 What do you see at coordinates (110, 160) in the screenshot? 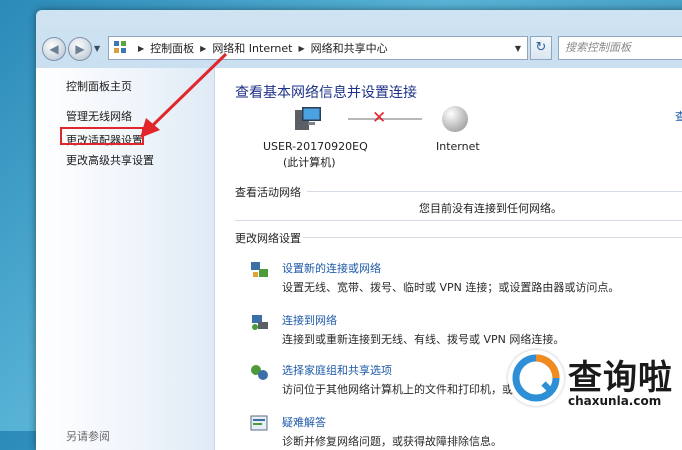
I see `sidebar-item-advanced-sharing: 更改高级共享设置` at bounding box center [110, 160].